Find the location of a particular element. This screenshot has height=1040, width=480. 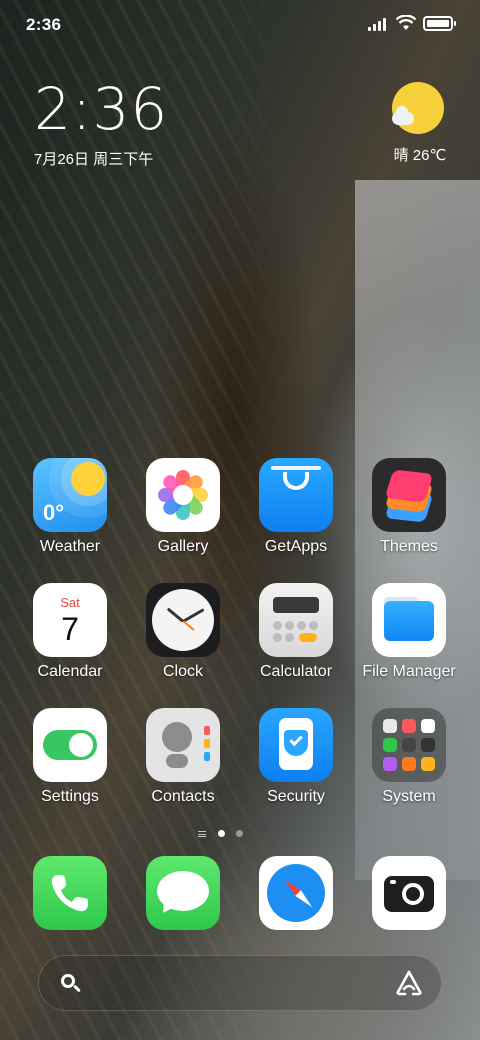

themes-icon is located at coordinates (409, 495).